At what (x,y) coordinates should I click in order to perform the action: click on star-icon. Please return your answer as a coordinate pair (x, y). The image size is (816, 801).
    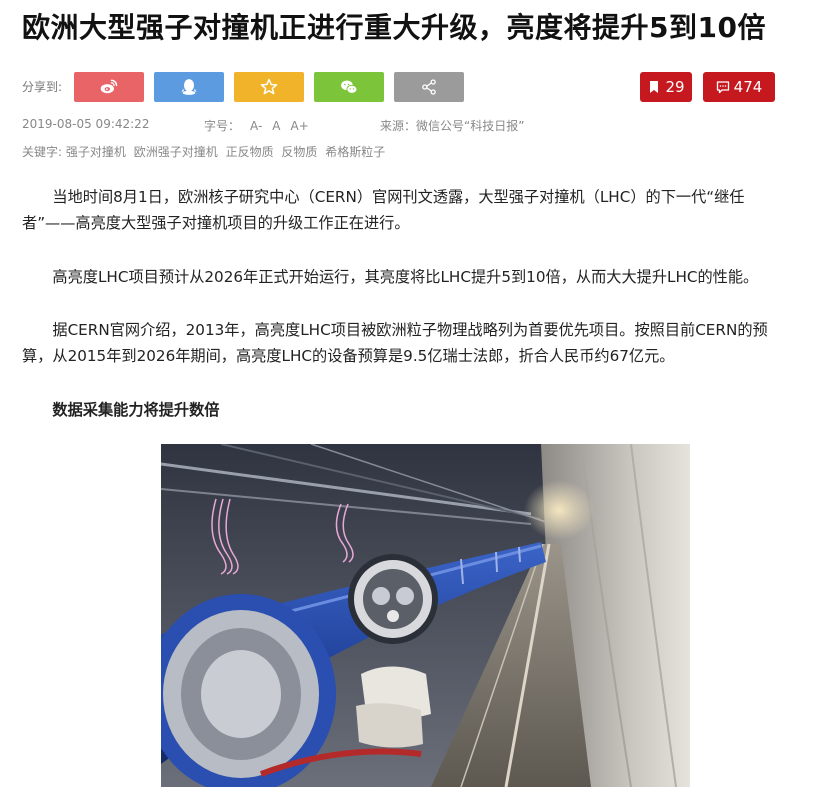
    Looking at the image, I should click on (269, 86).